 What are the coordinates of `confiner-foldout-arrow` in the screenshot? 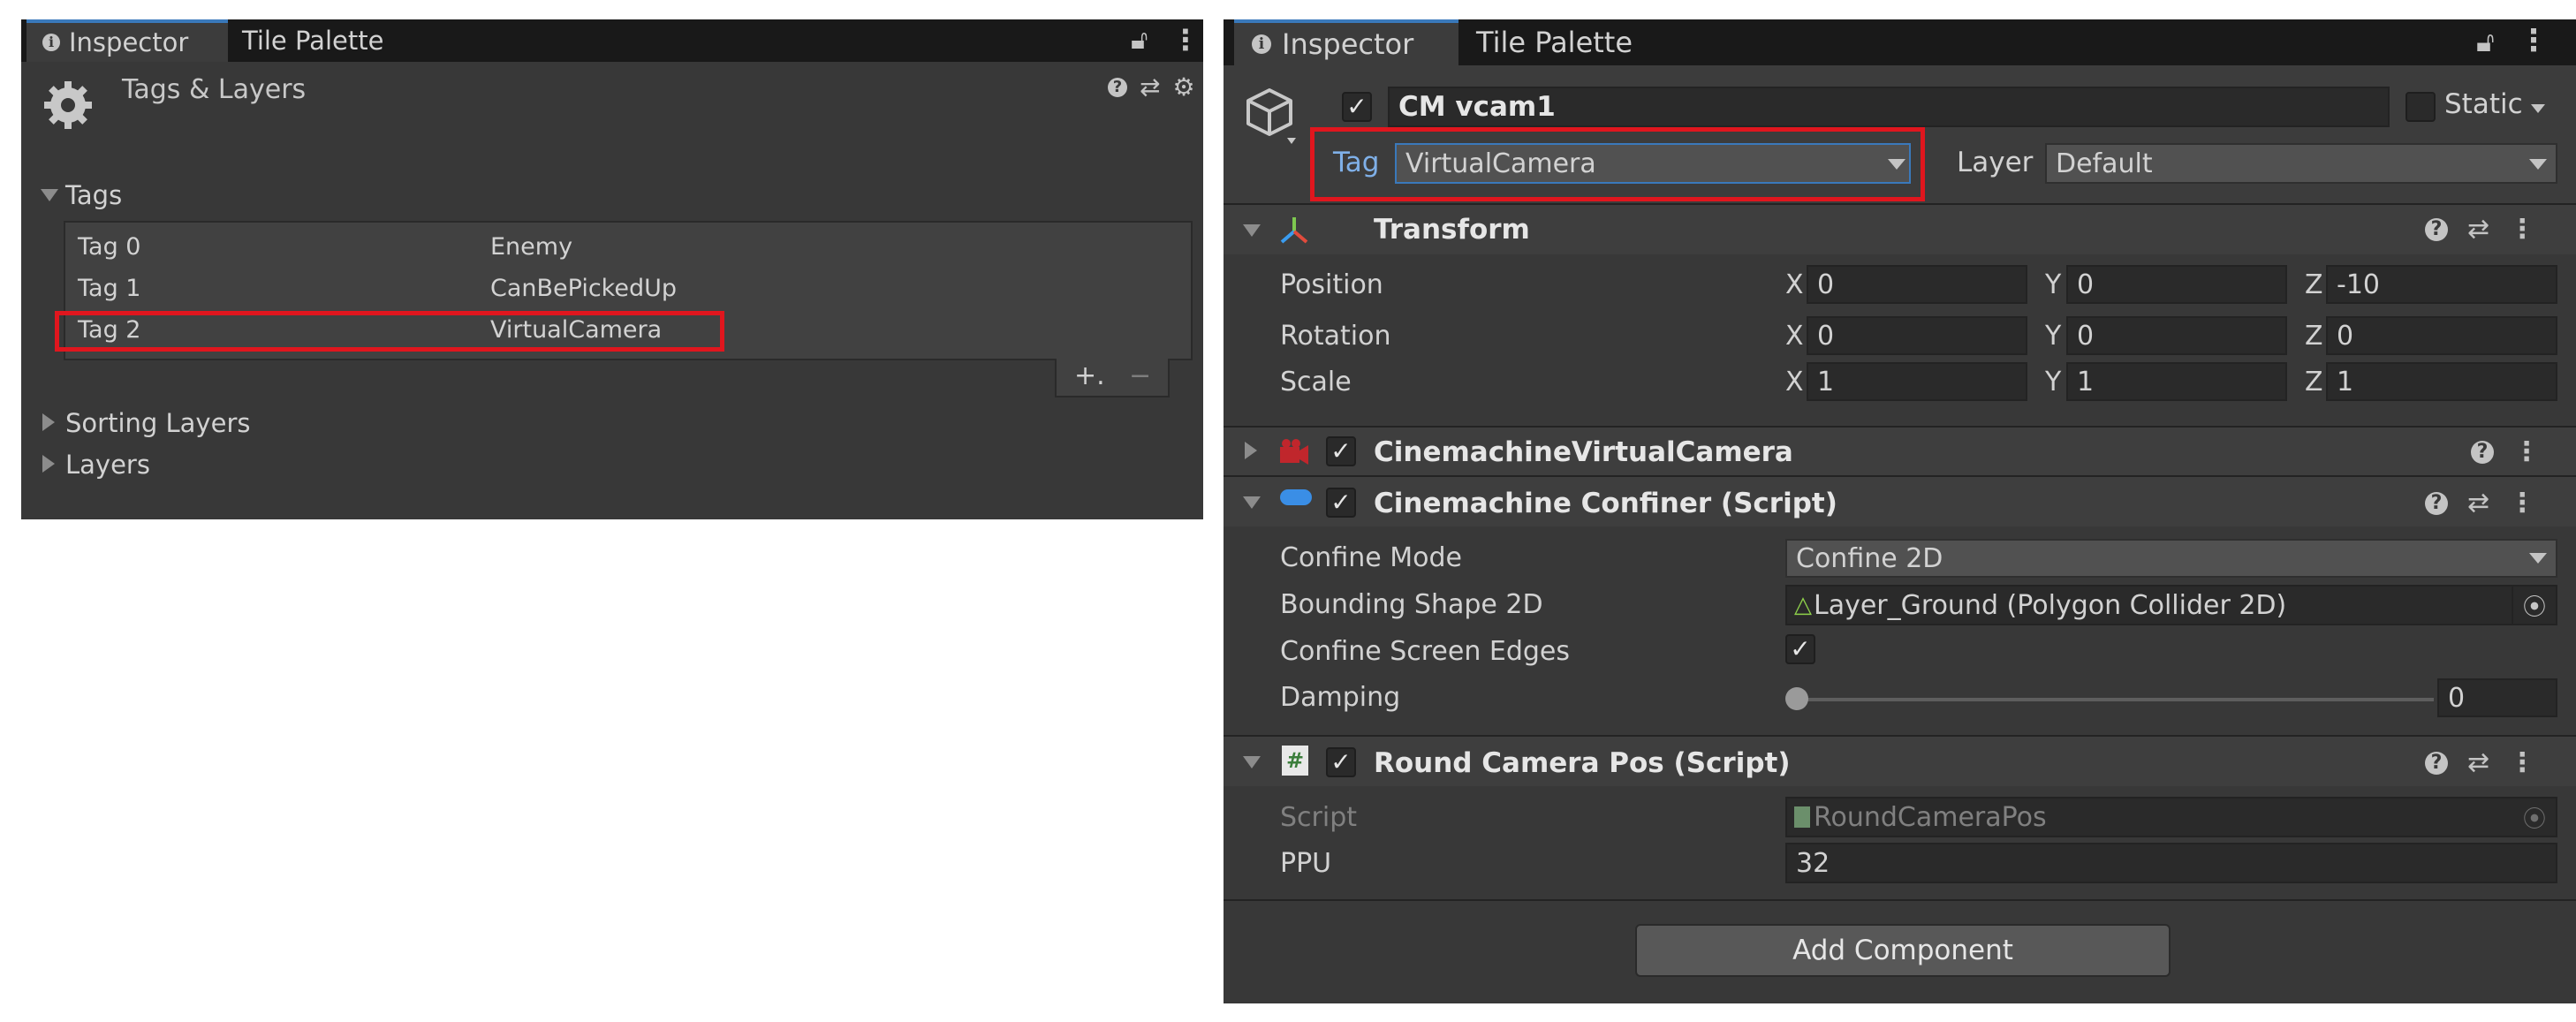 It's located at (1252, 502).